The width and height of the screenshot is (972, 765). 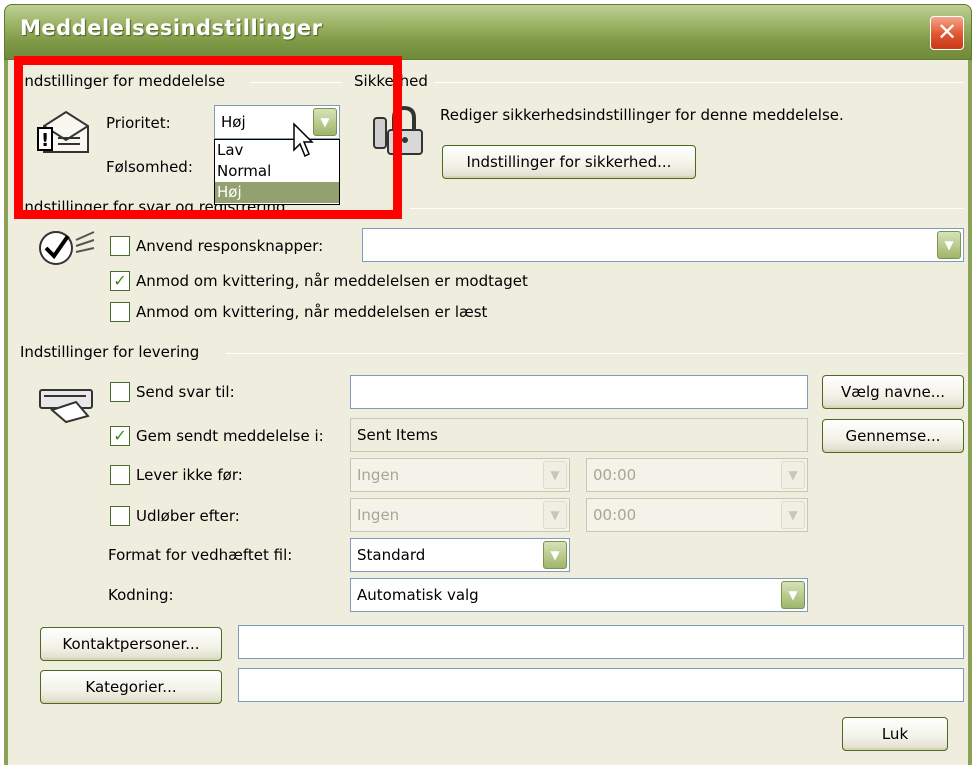 I want to click on categories-input, so click(x=601, y=685).